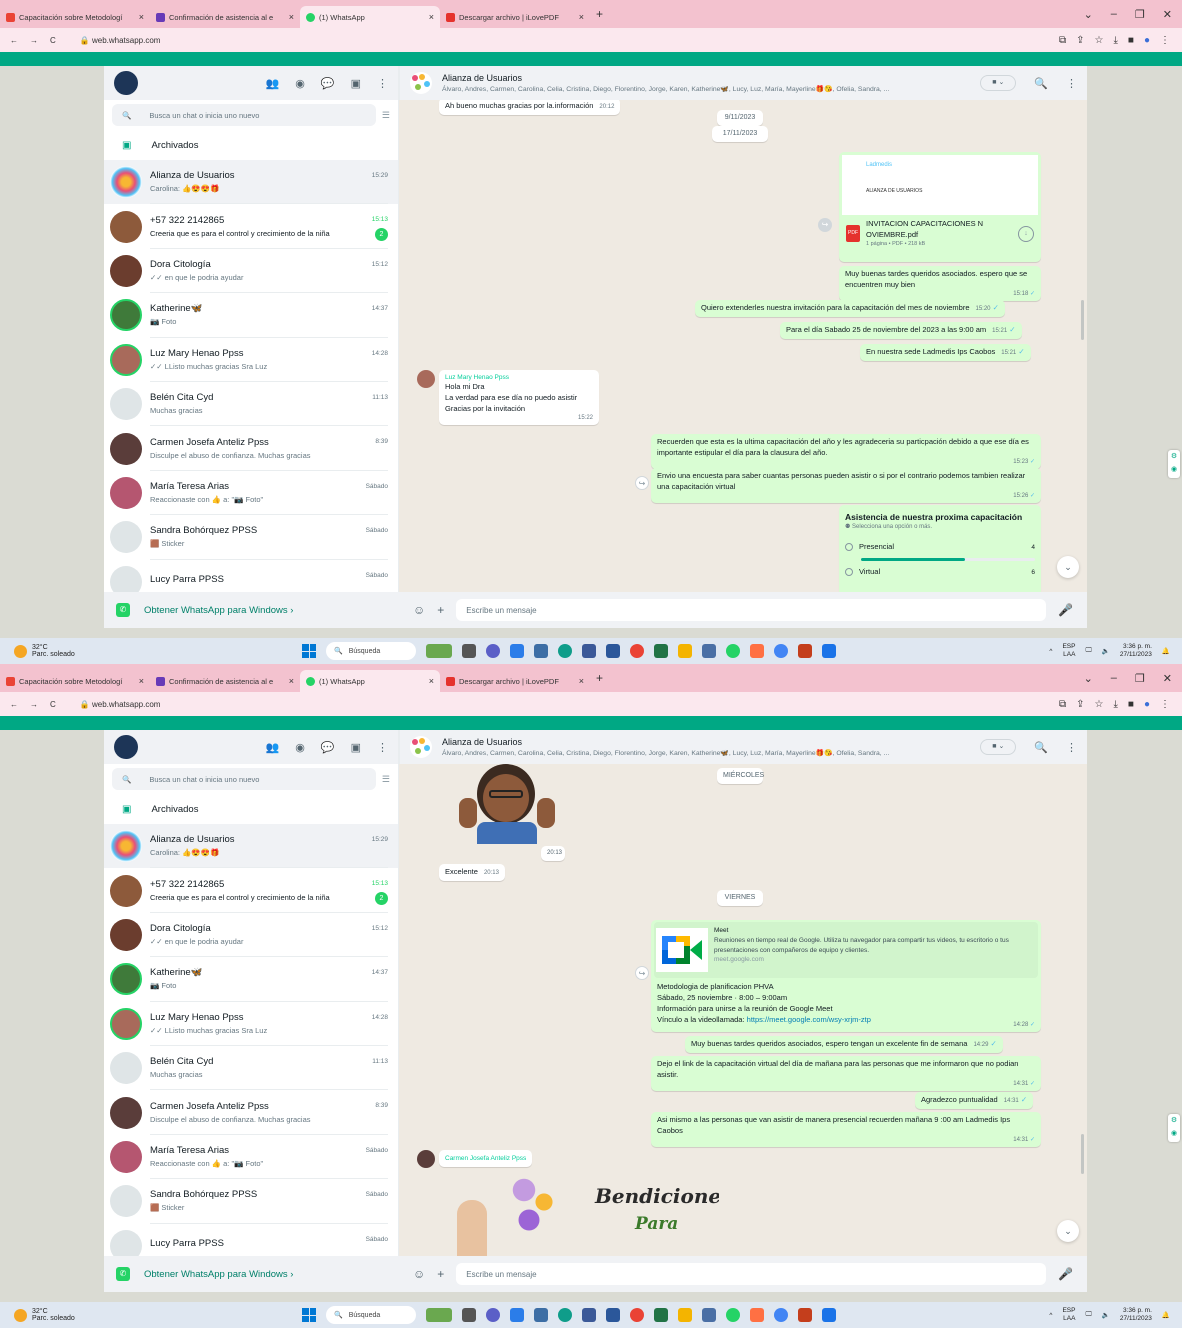 This screenshot has width=1182, height=1329. Describe the element at coordinates (300, 83) in the screenshot. I see `status-icon: ◉` at that location.